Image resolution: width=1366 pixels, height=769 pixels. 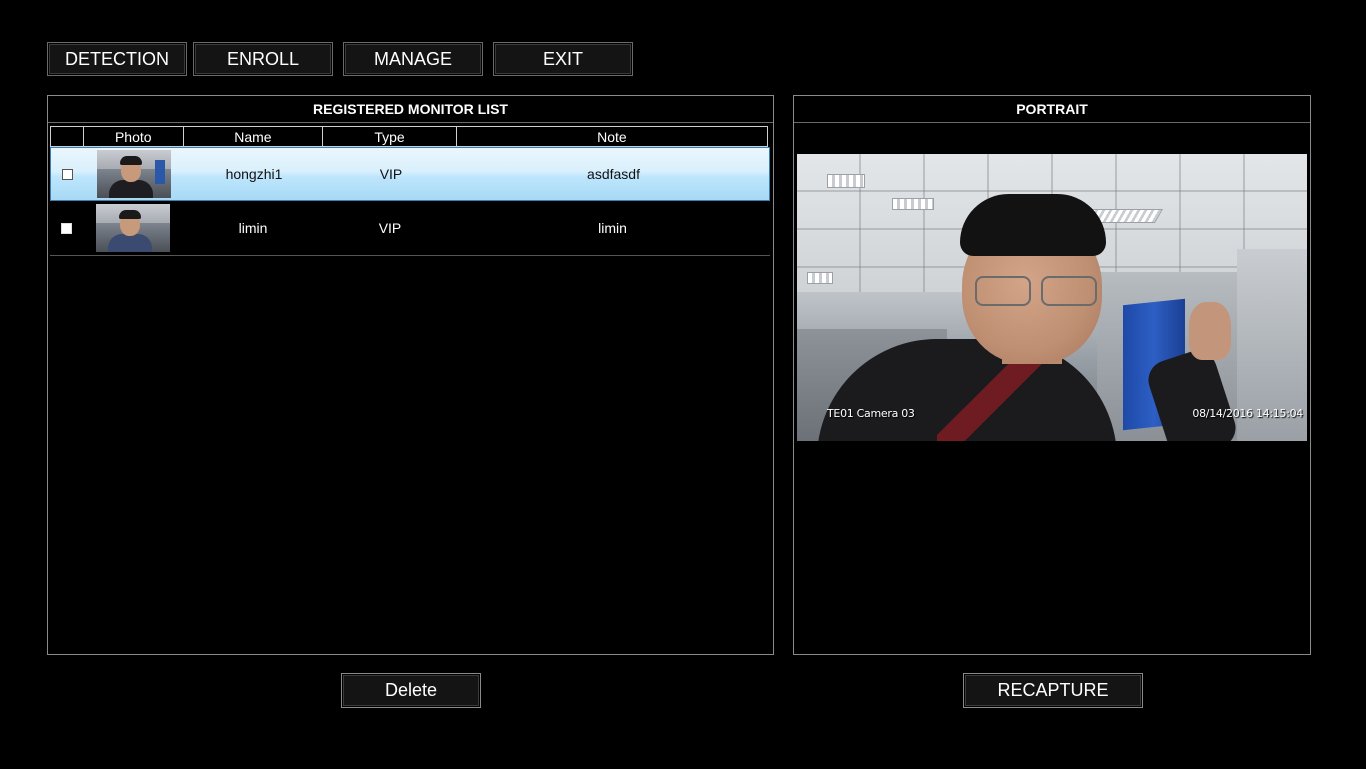 What do you see at coordinates (563, 59) in the screenshot?
I see `exit-button: EXIT` at bounding box center [563, 59].